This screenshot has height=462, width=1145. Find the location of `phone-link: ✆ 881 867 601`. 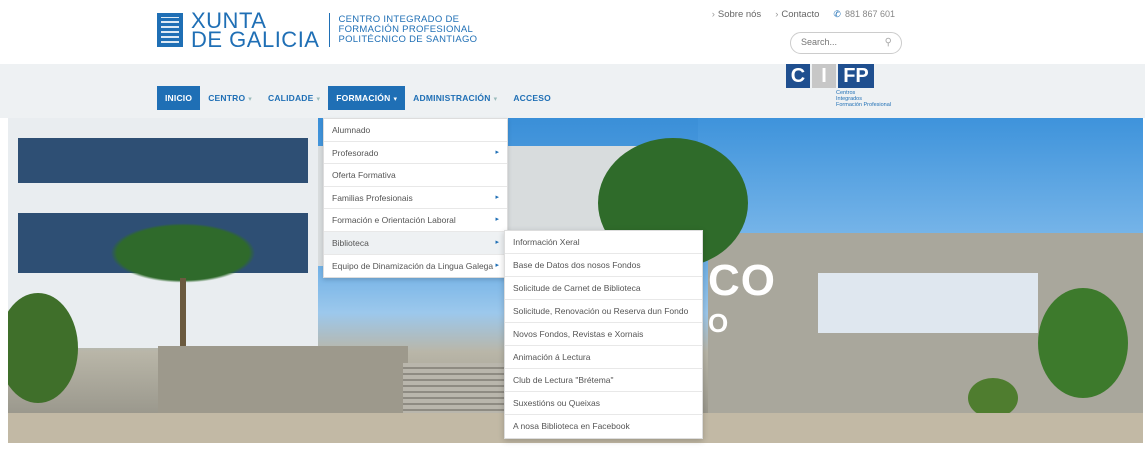

phone-link: ✆ 881 867 601 is located at coordinates (864, 14).